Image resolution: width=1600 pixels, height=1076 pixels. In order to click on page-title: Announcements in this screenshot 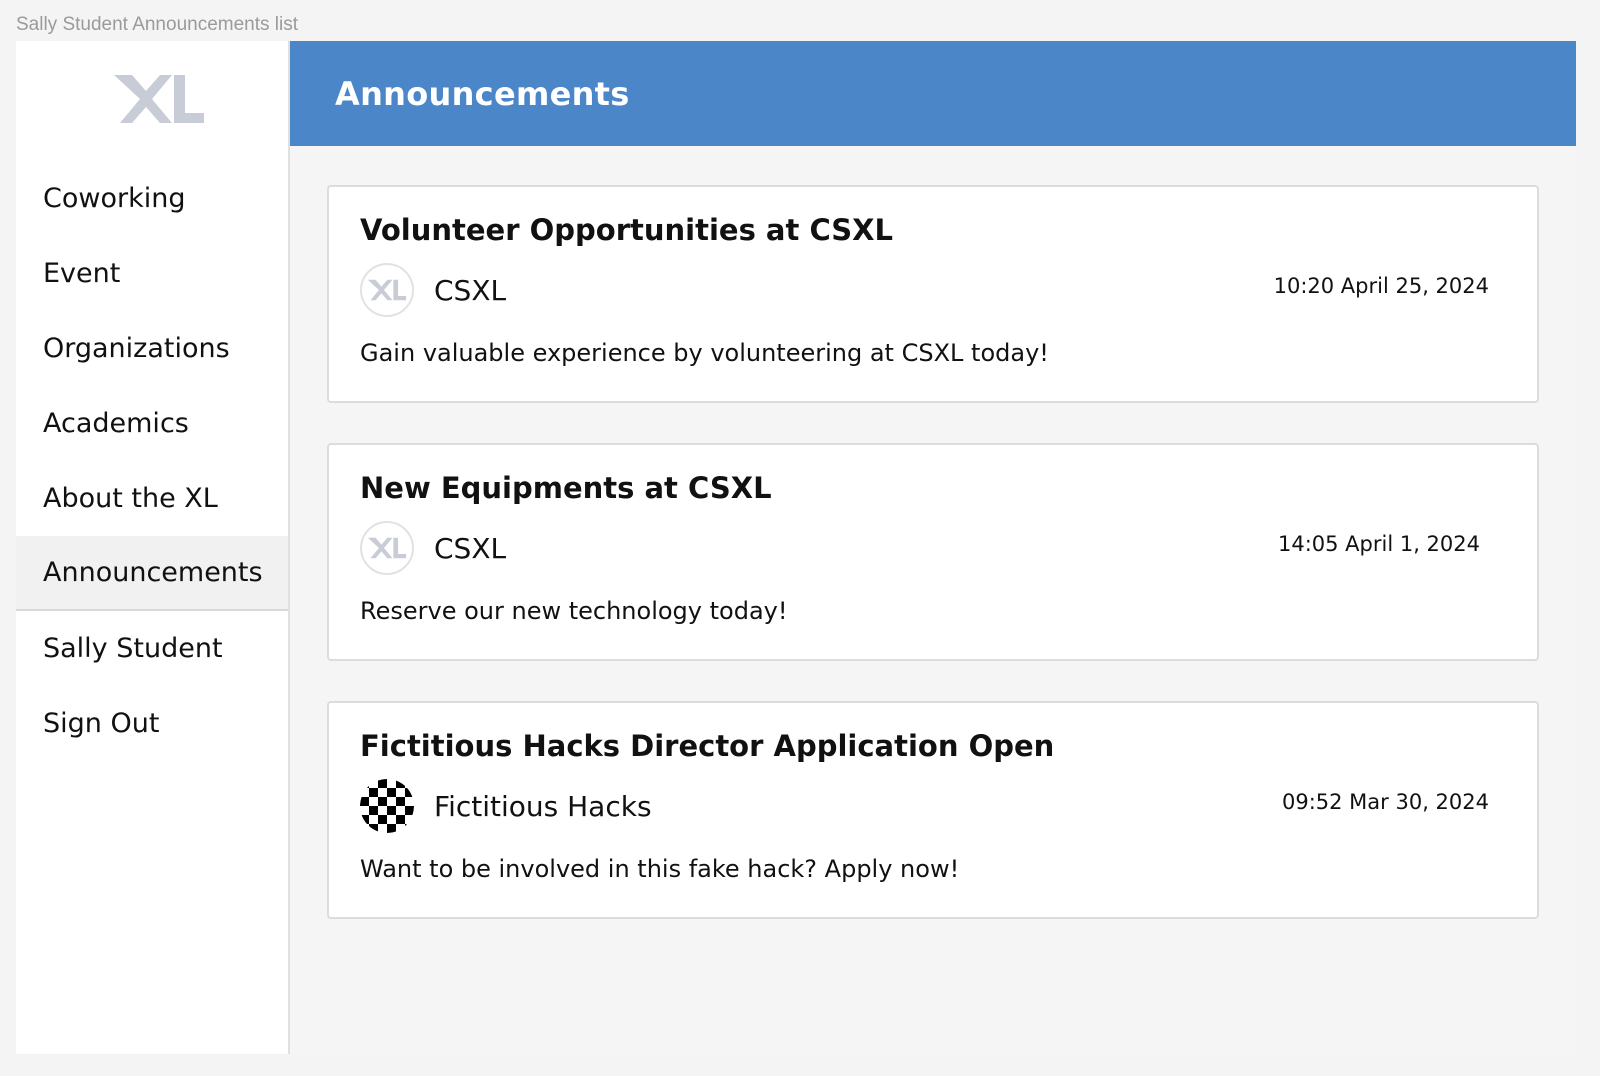, I will do `click(482, 93)`.